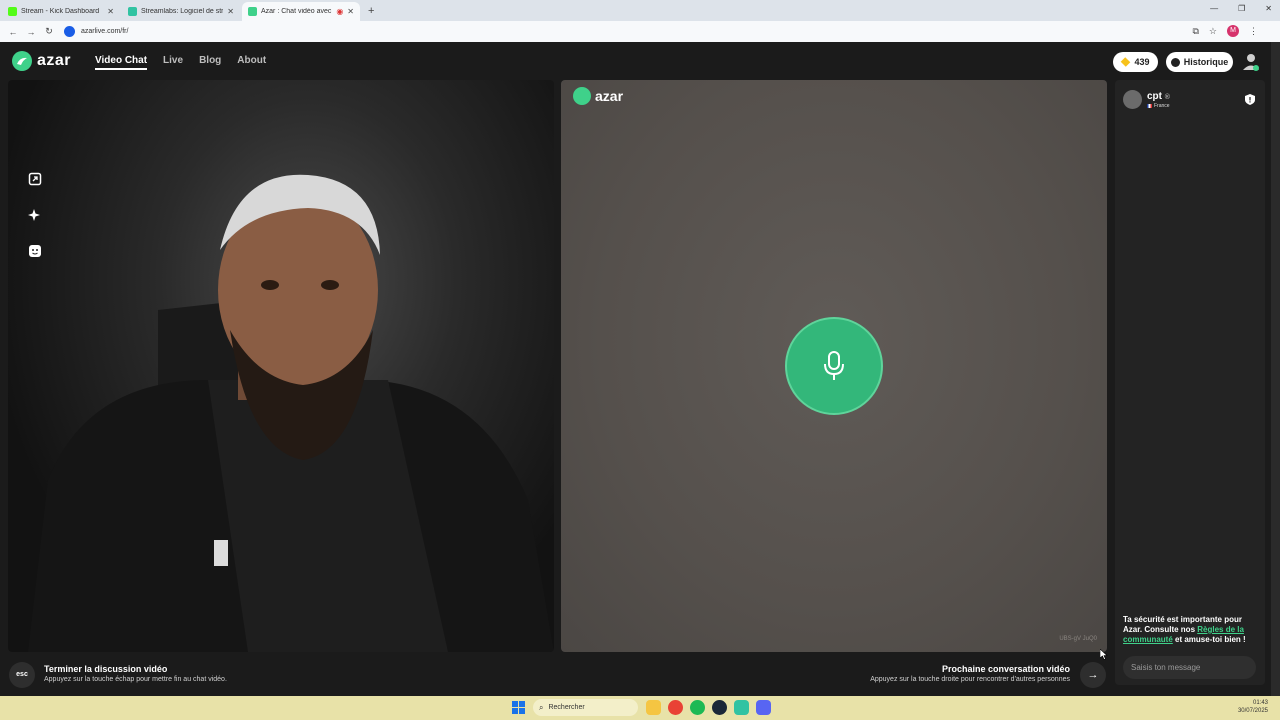 The width and height of the screenshot is (1280, 720). I want to click on gem-icon, so click(1126, 62).